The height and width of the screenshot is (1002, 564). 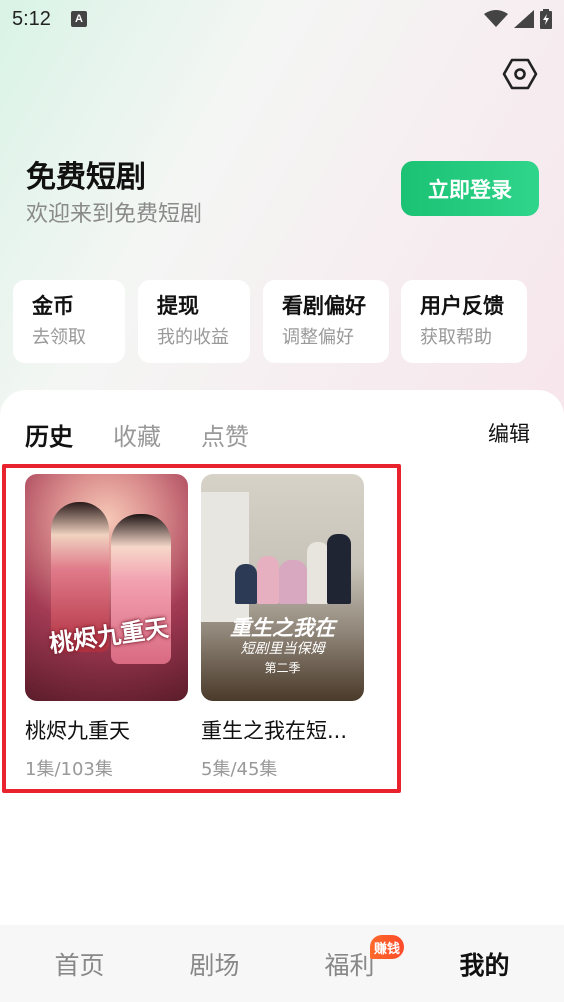 I want to click on signal-icon, so click(x=524, y=19).